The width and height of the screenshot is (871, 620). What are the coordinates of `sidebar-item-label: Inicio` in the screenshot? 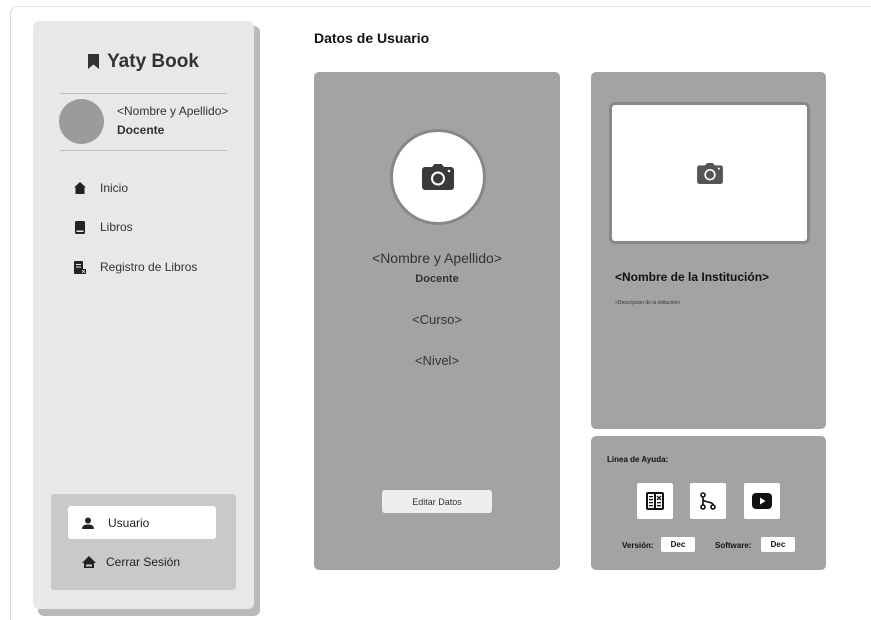 It's located at (114, 188).